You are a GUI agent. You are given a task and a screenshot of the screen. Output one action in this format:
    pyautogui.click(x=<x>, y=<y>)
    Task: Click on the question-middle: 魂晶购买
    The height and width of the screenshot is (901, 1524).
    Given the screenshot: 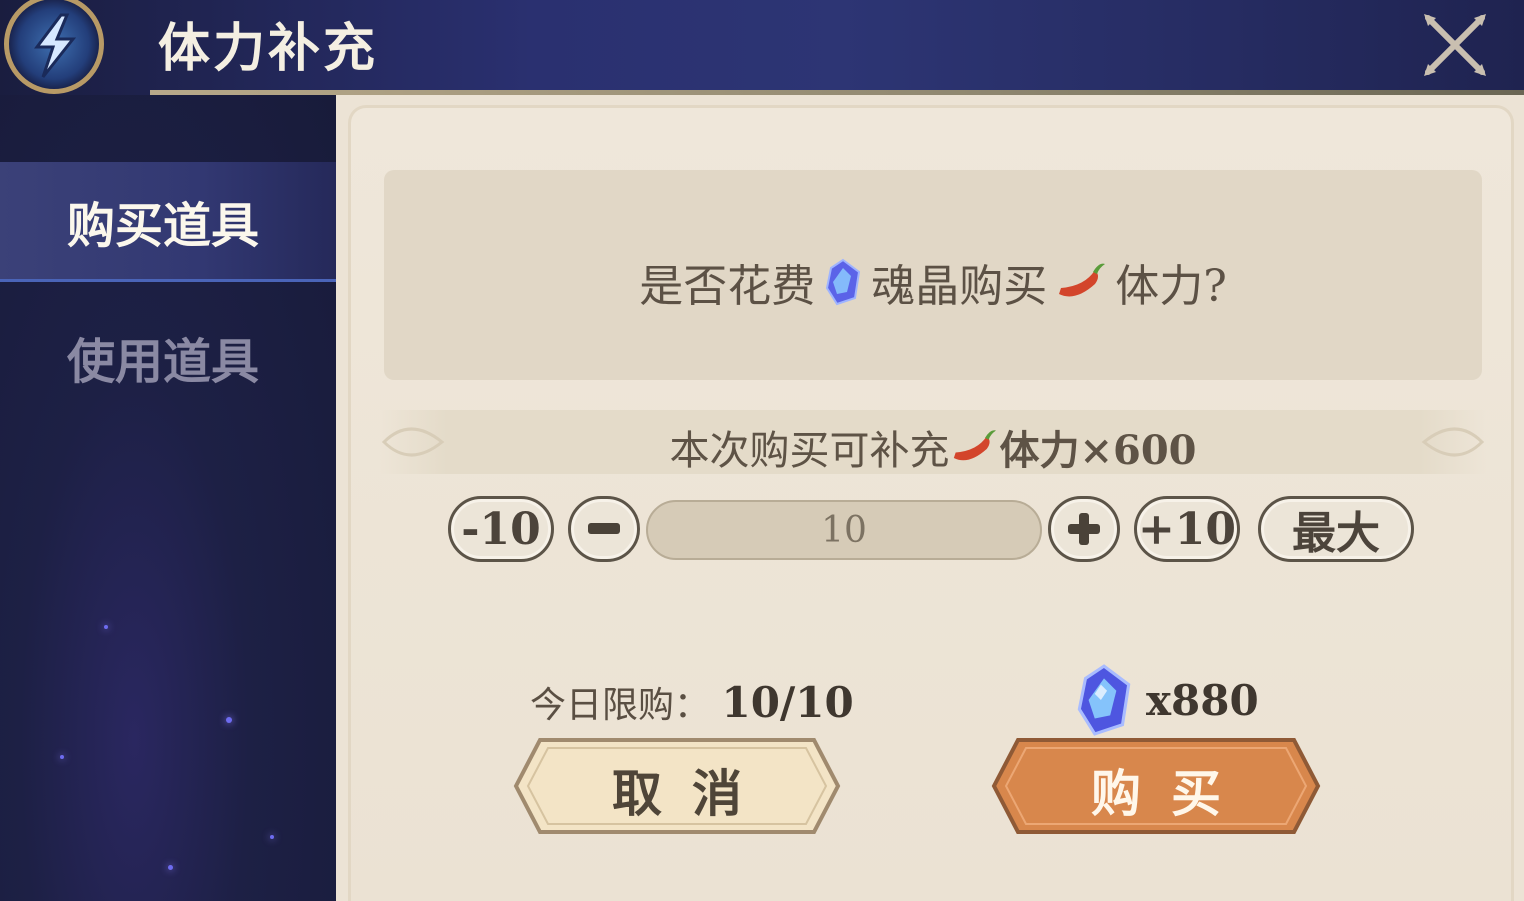 What is the action you would take?
    pyautogui.click(x=959, y=286)
    